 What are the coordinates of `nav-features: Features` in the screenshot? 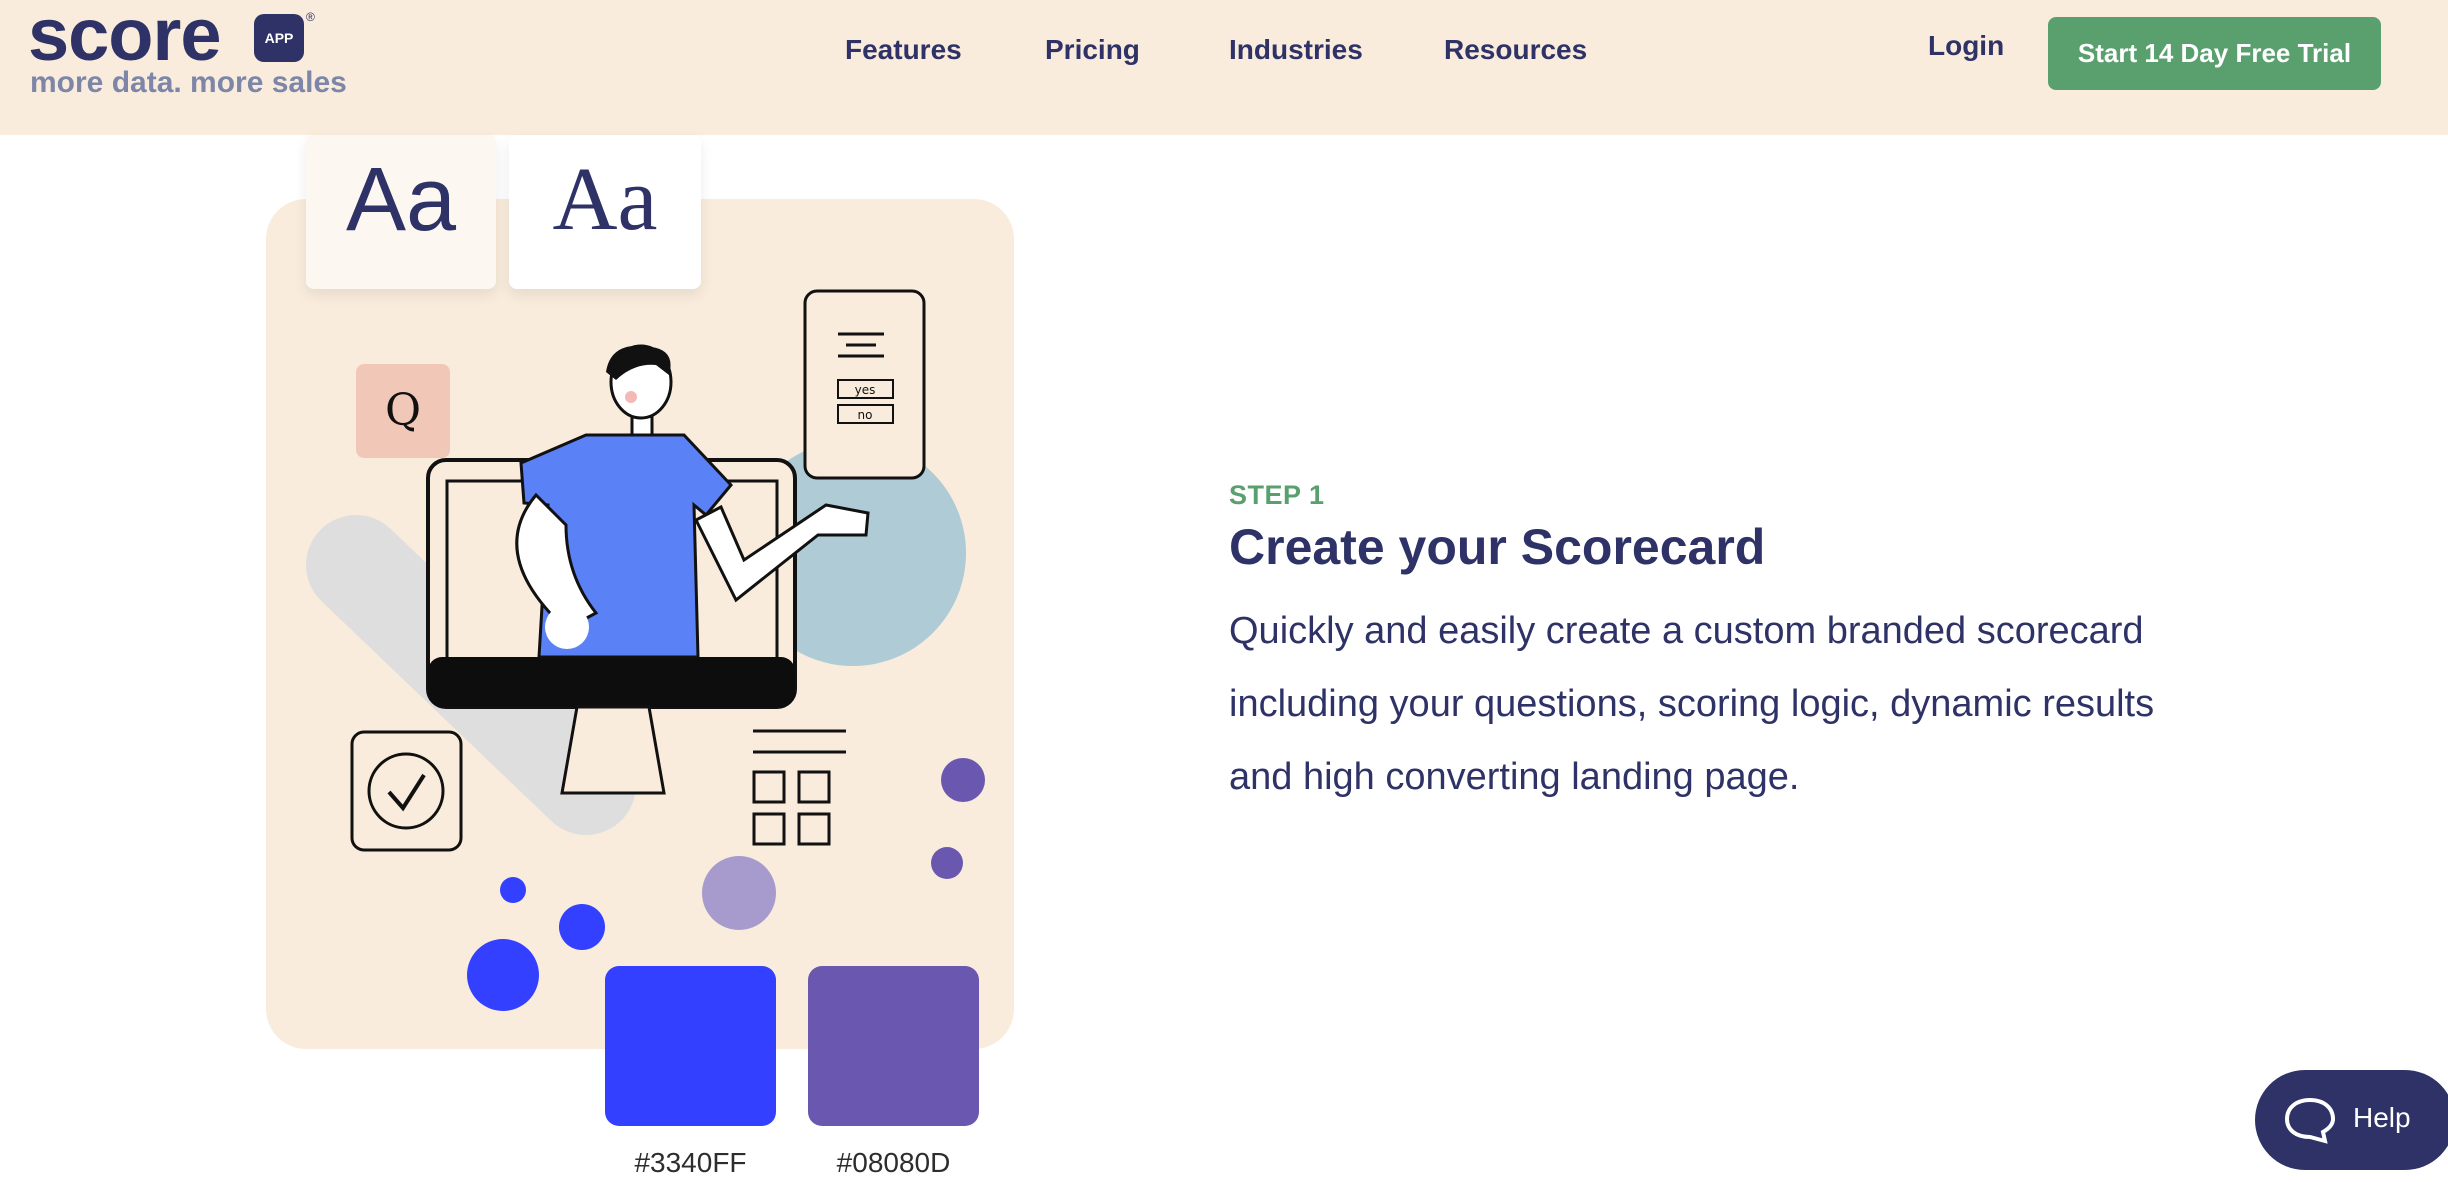 It's located at (903, 50).